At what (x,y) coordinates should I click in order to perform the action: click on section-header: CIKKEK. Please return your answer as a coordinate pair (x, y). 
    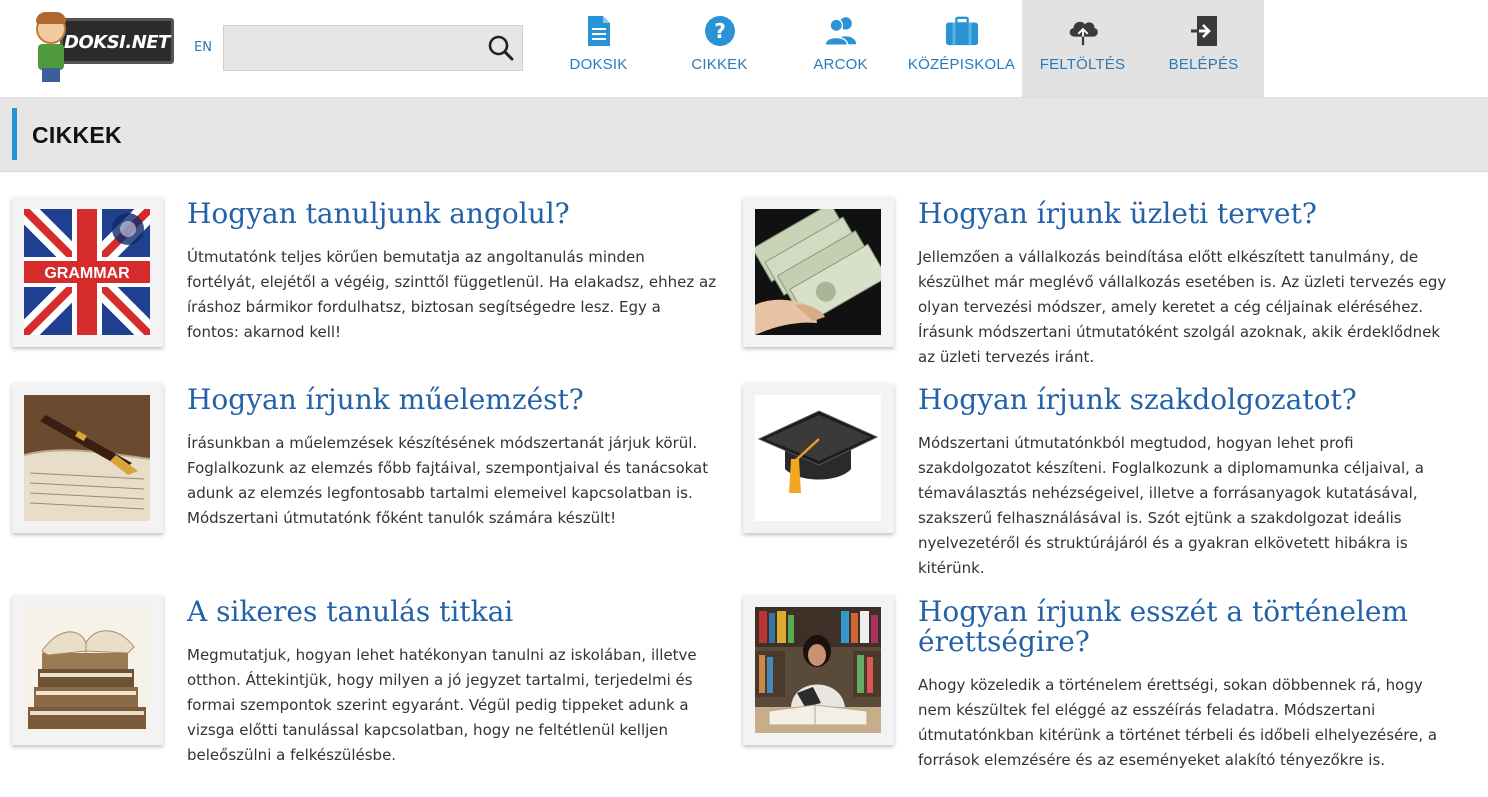
    Looking at the image, I should click on (744, 135).